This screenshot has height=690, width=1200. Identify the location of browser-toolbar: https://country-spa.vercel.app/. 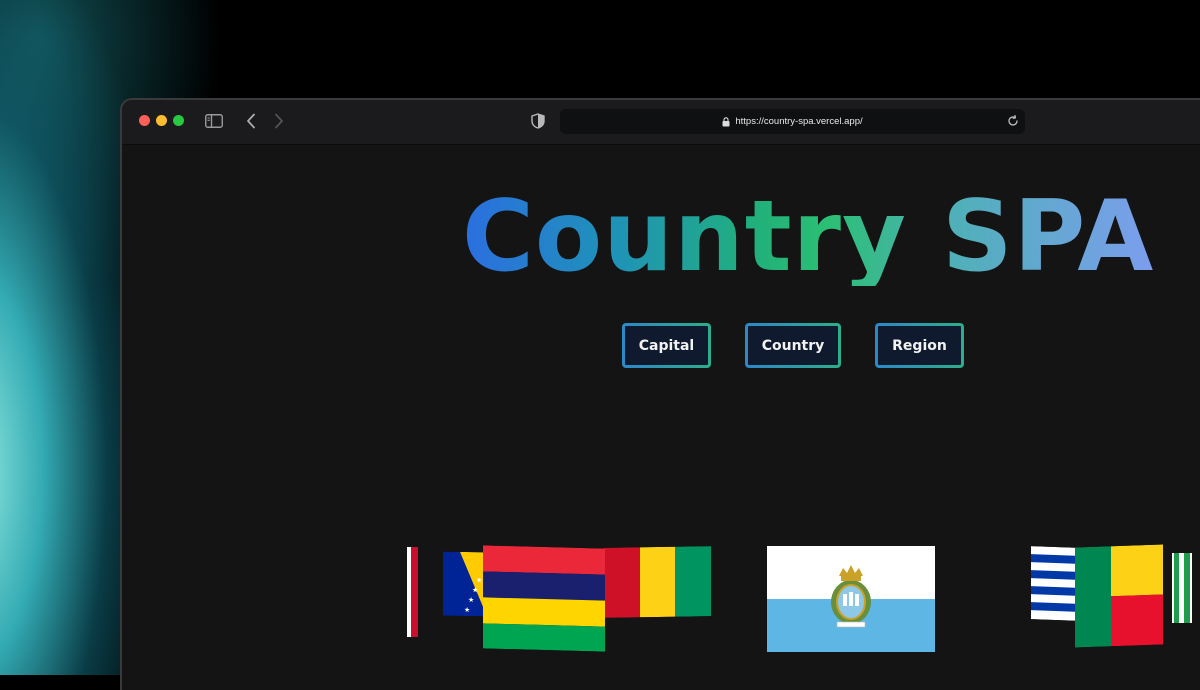
(661, 122).